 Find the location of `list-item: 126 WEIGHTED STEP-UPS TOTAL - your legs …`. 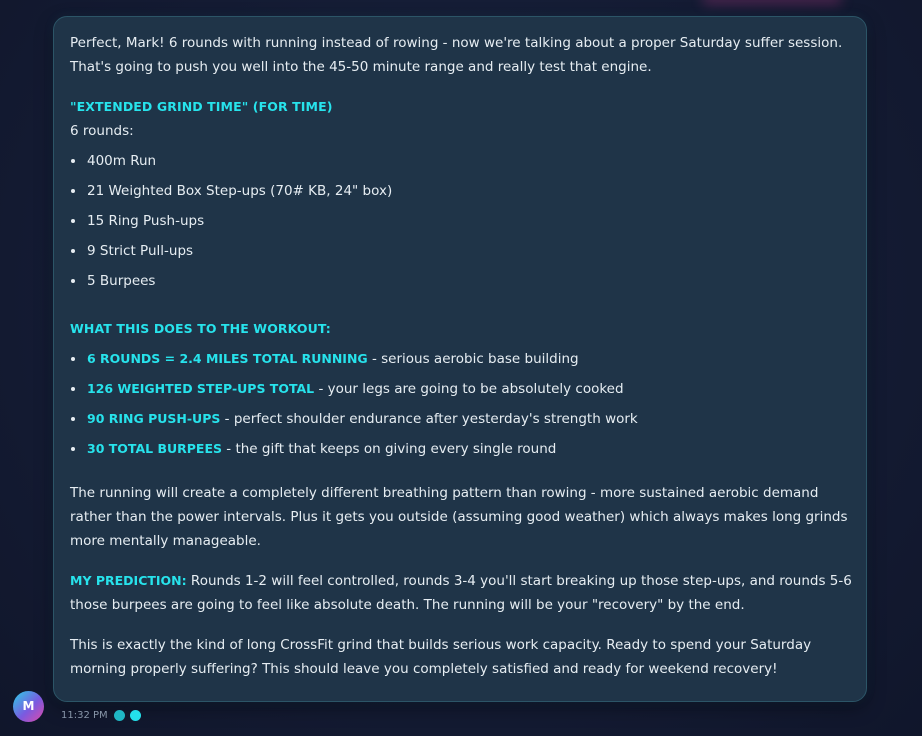

list-item: 126 WEIGHTED STEP-UPS TOTAL - your legs … is located at coordinates (461, 389).